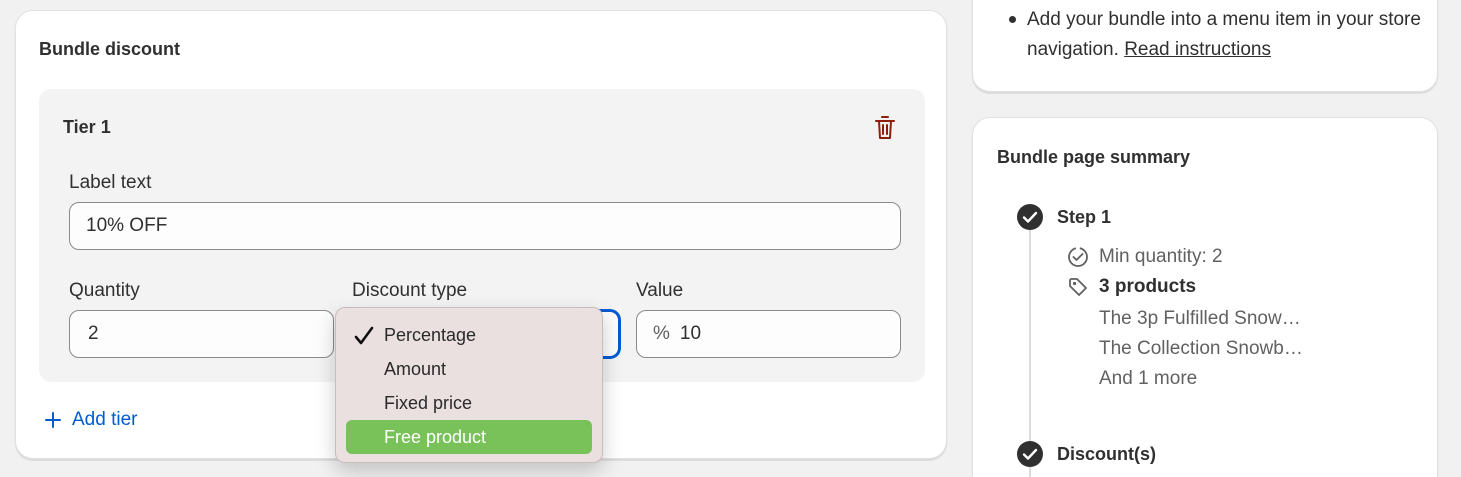  What do you see at coordinates (1106, 454) in the screenshot?
I see `discounts-label: Discount(s)` at bounding box center [1106, 454].